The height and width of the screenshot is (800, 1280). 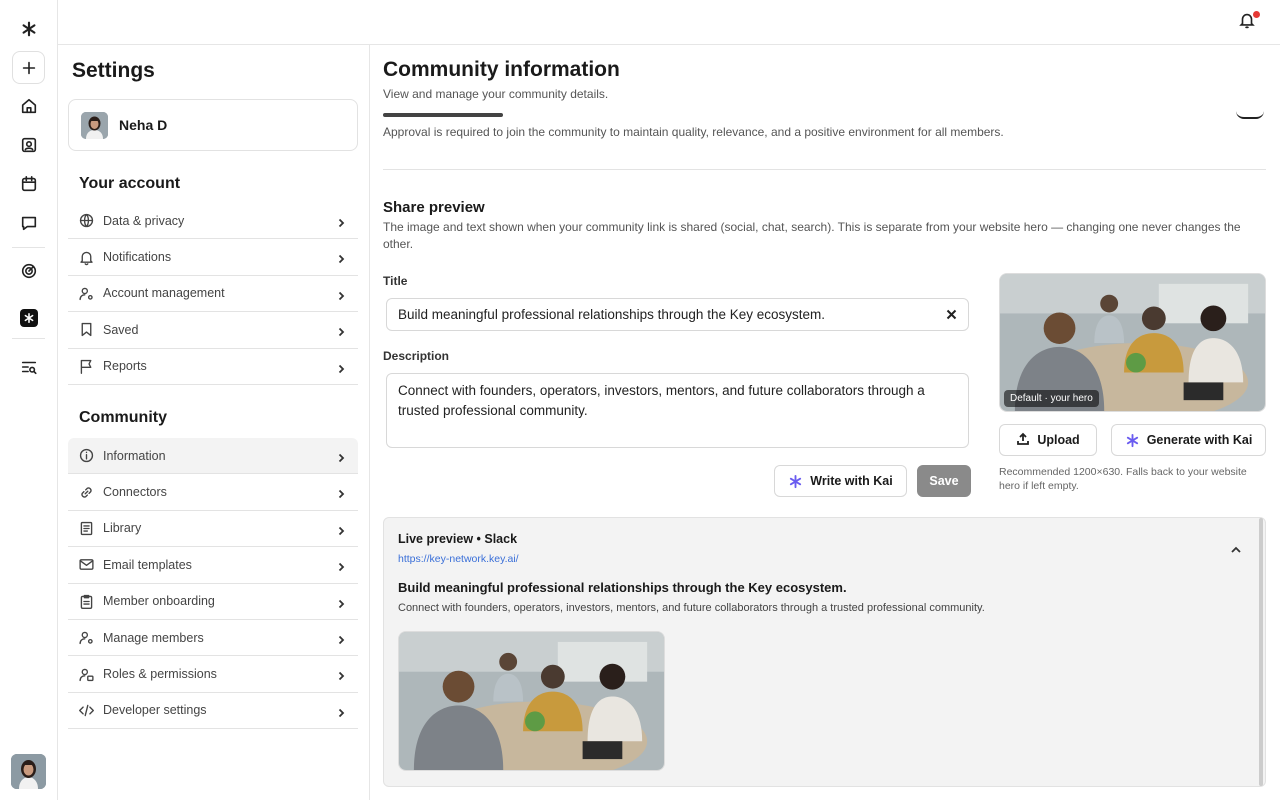 I want to click on flag-icon, so click(x=86, y=366).